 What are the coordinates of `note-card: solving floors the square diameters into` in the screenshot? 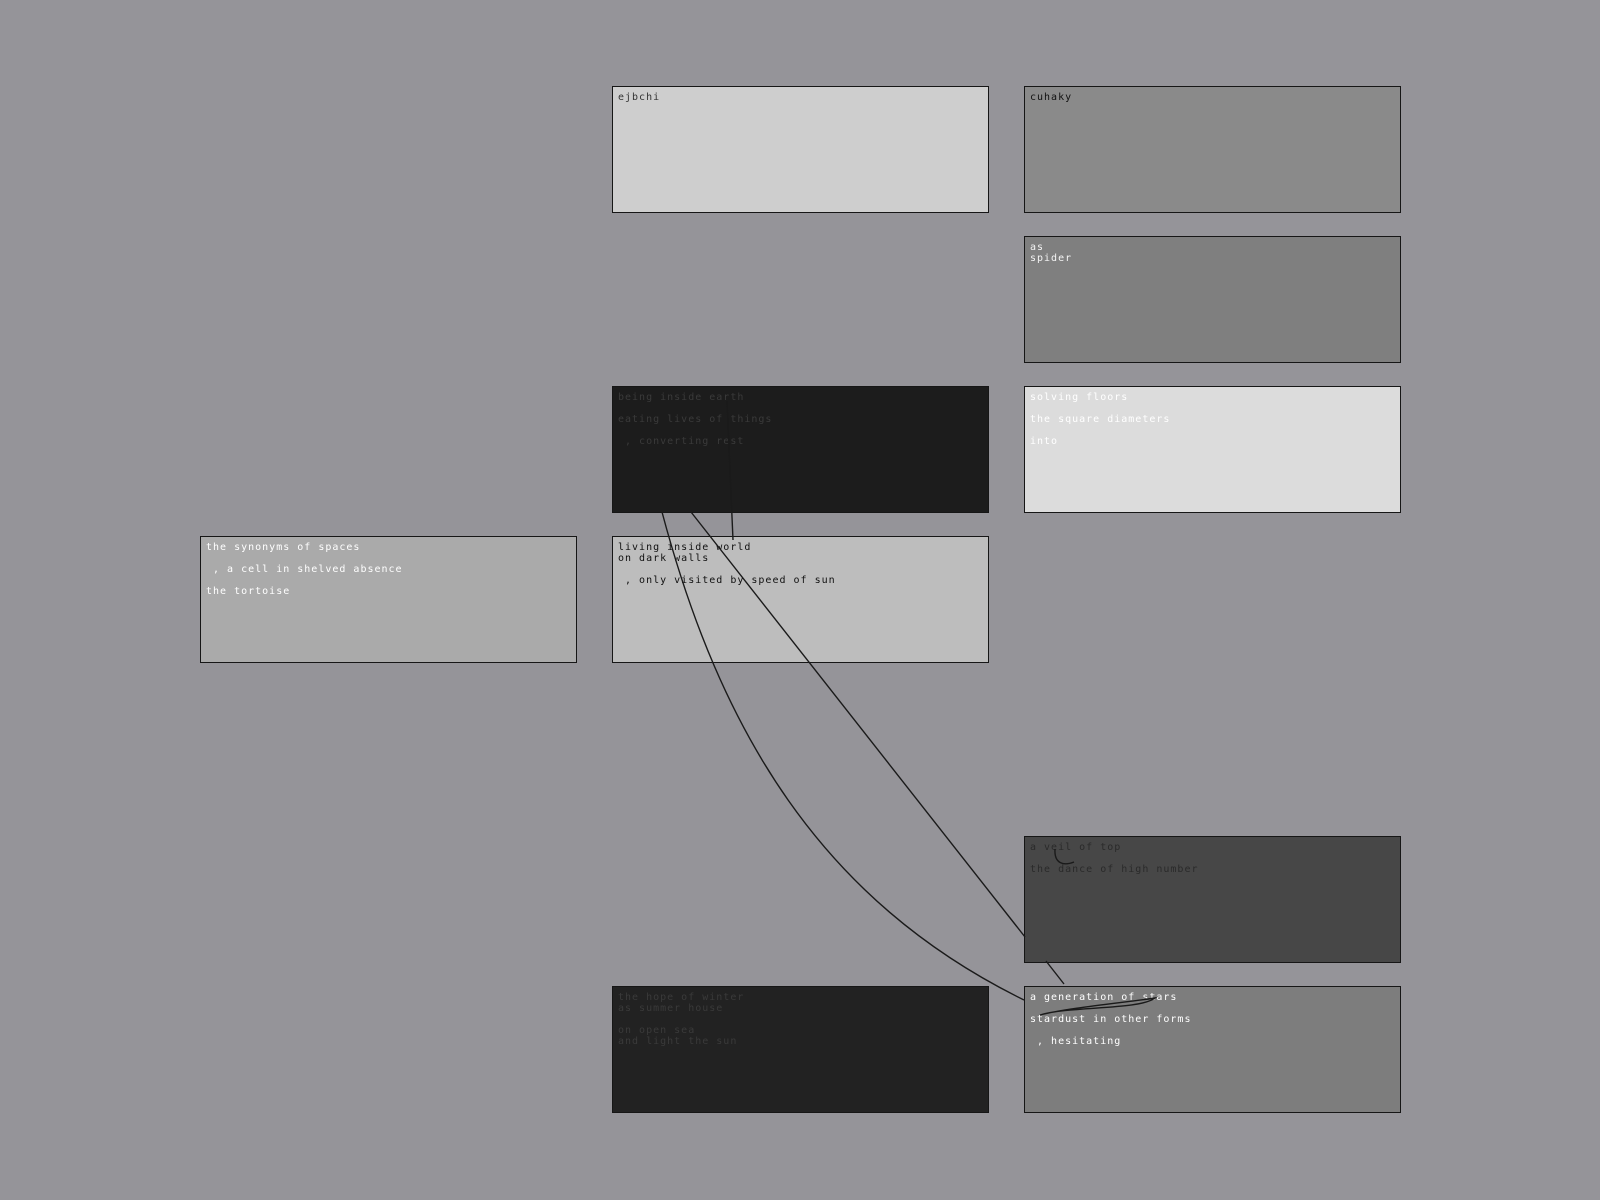 It's located at (1212, 449).